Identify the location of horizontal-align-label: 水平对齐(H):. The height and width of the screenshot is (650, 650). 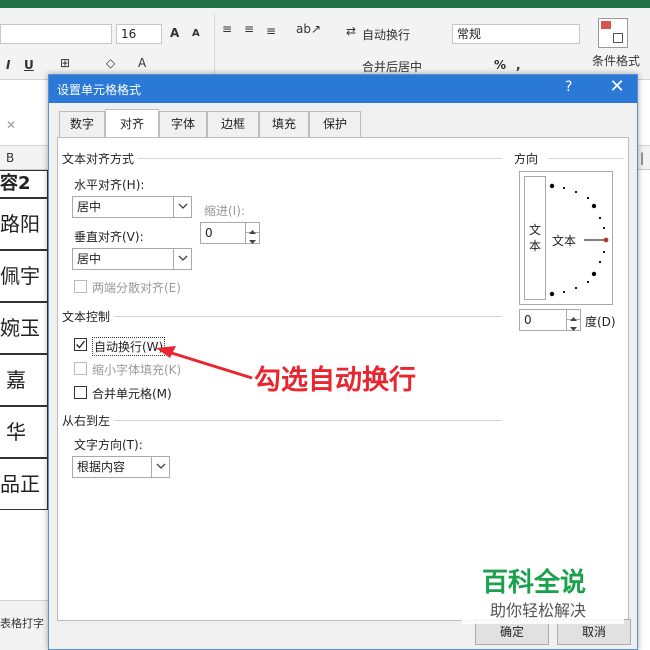
(109, 185).